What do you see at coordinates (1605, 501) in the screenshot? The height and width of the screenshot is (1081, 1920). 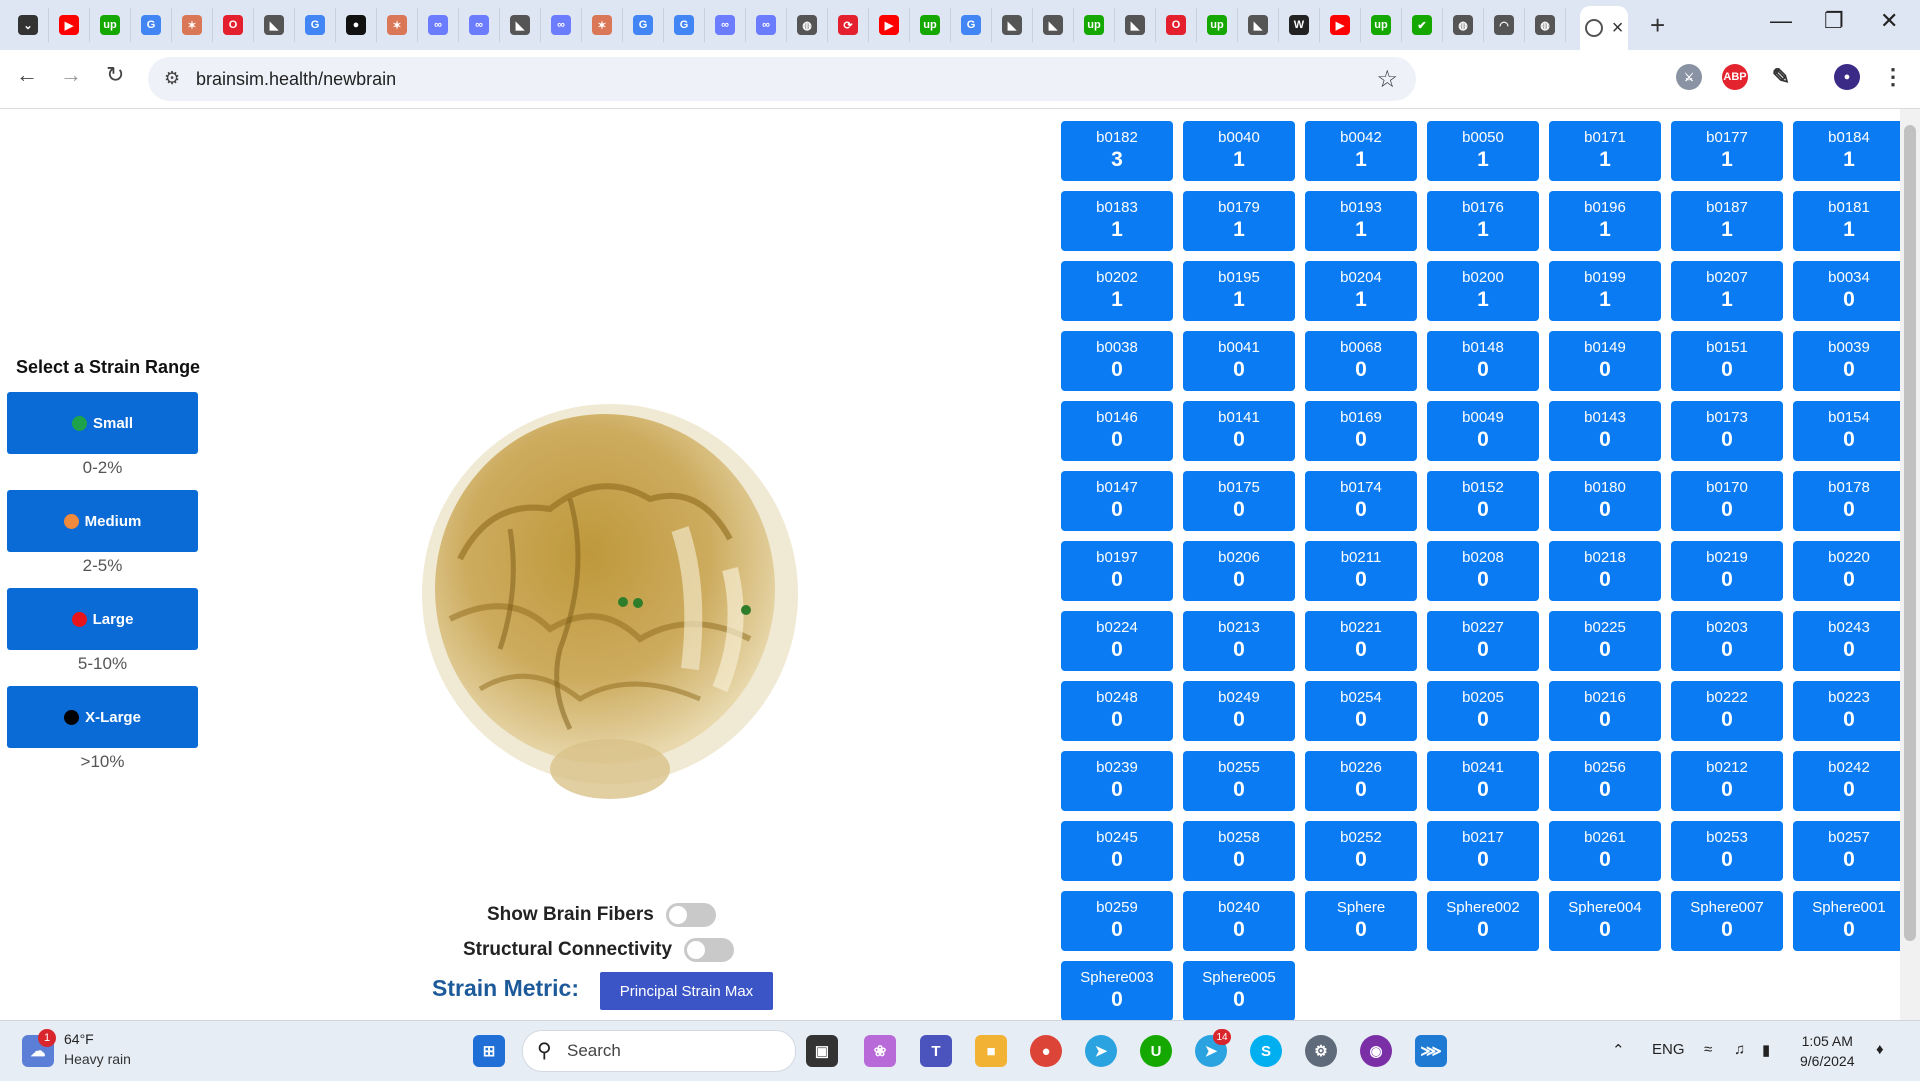 I see `region-button: b0180 0` at bounding box center [1605, 501].